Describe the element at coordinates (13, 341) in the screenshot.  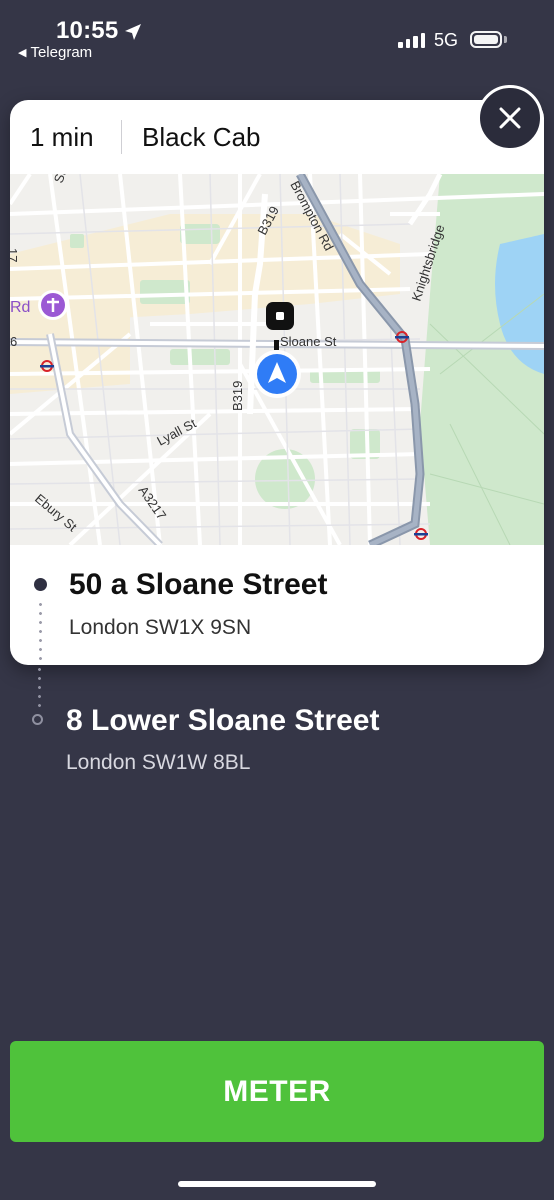
I see `map-label-partial-6: 6` at that location.